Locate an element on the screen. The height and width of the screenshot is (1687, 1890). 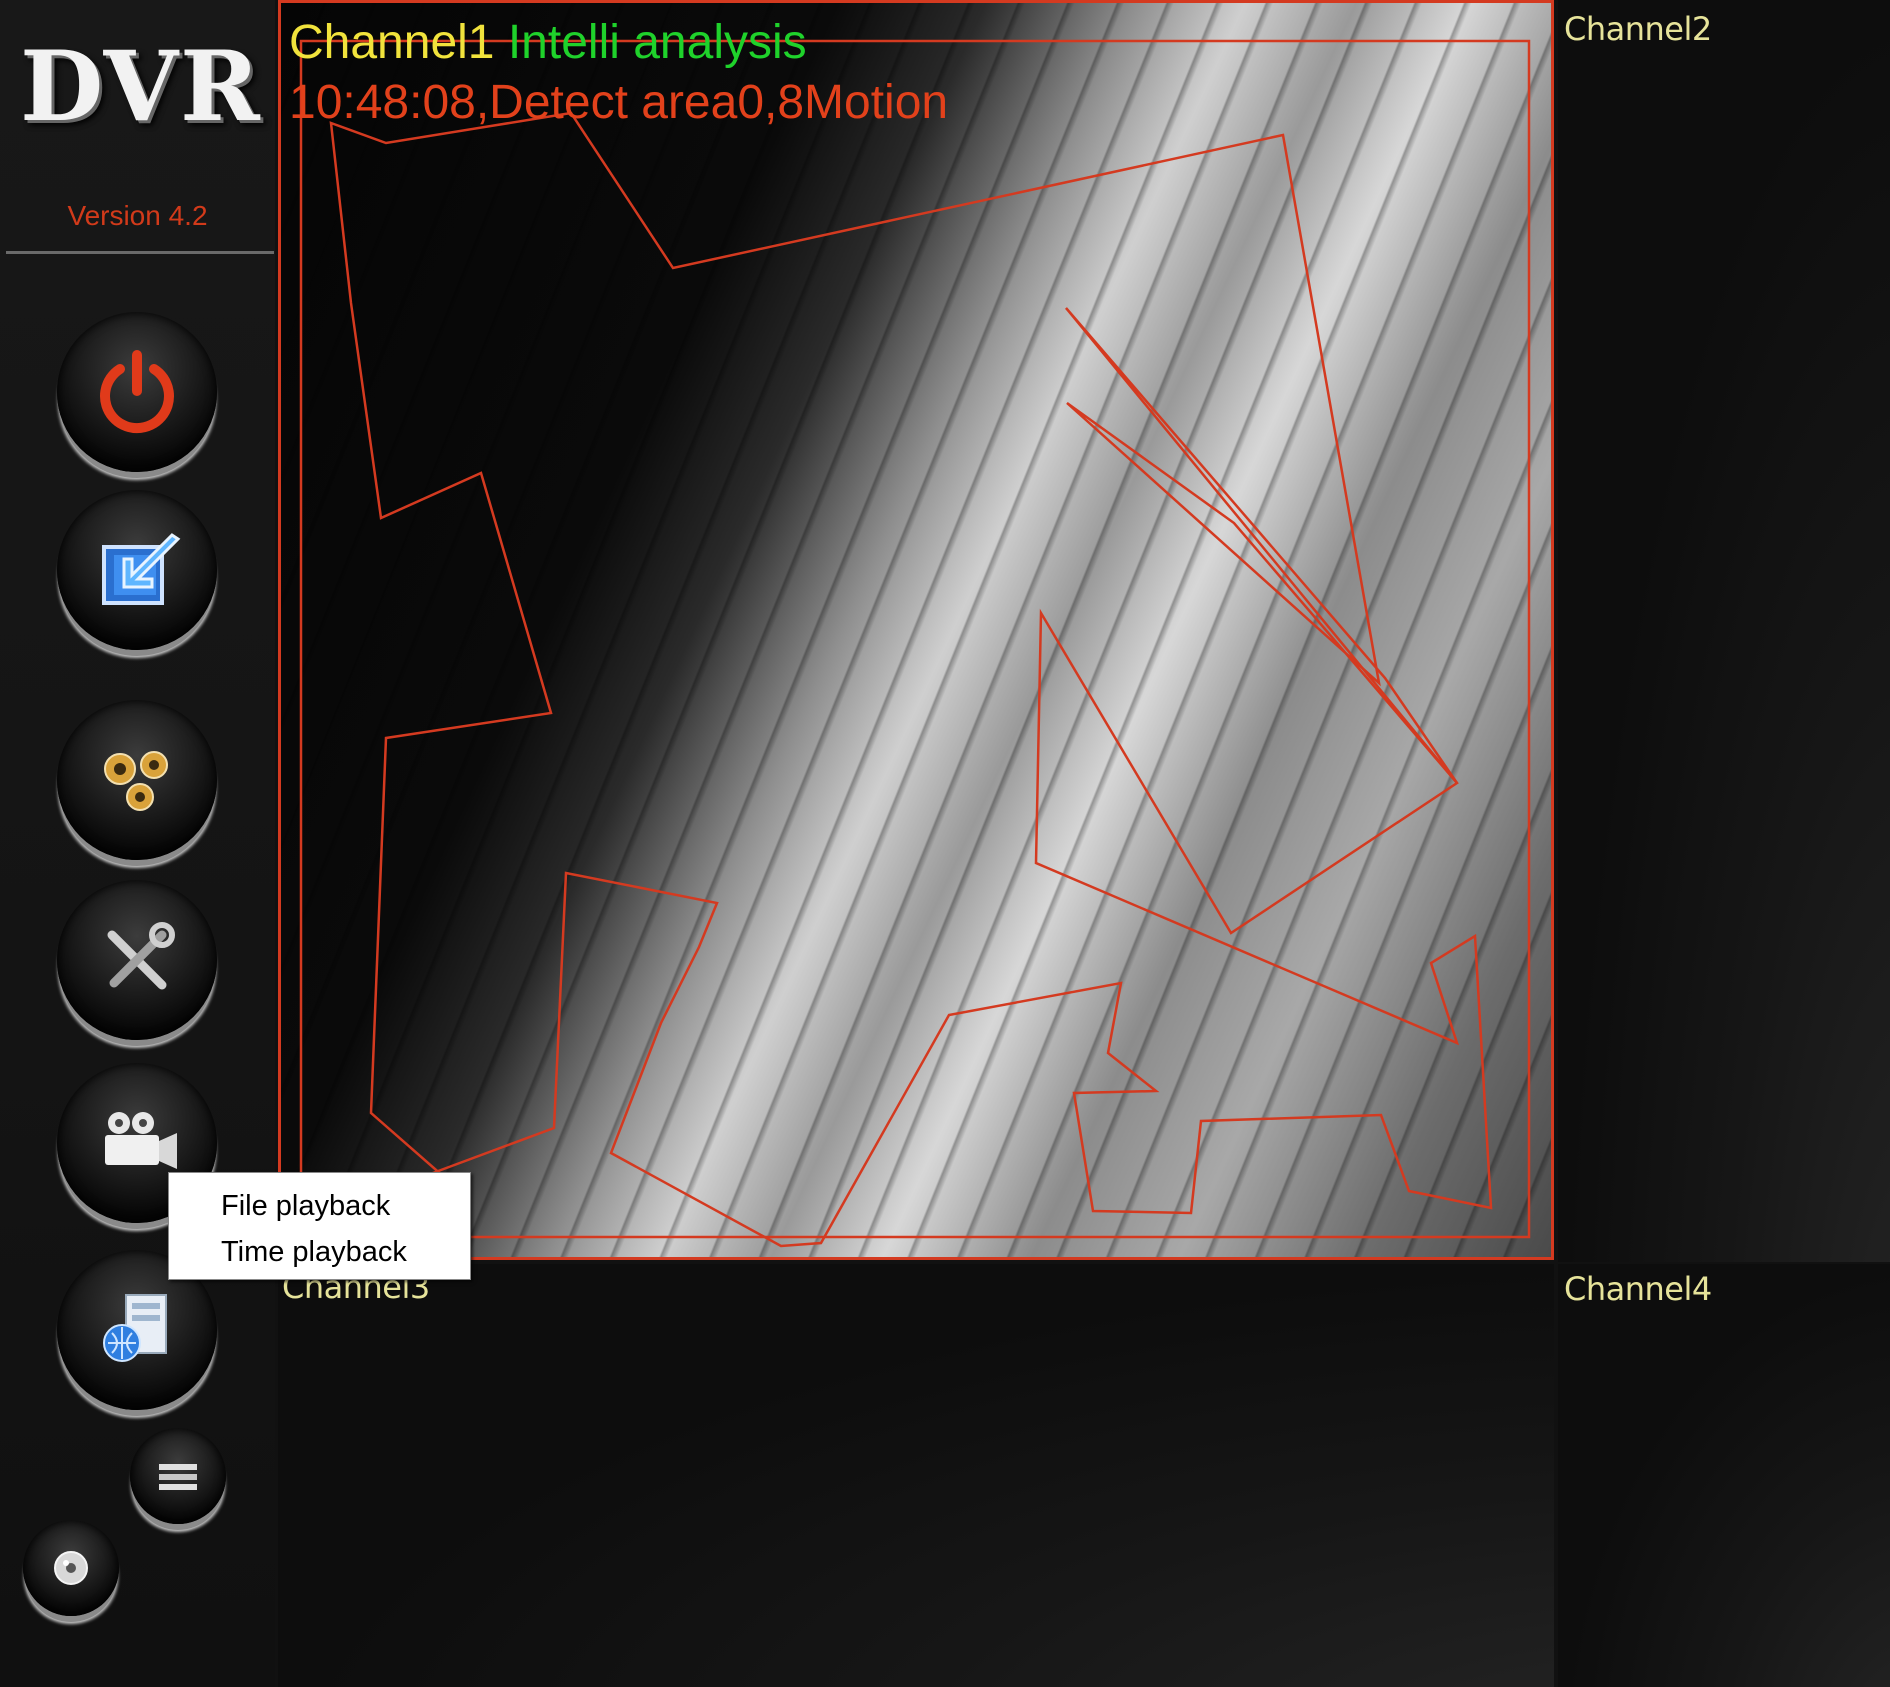
tools-icon is located at coordinates (141, 956).